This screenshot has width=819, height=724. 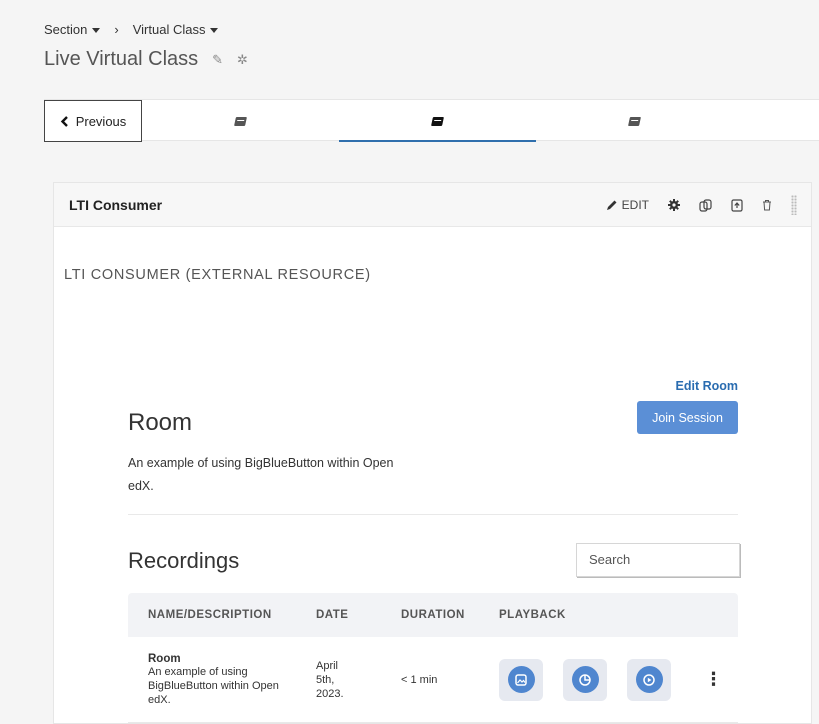 I want to click on recording-date-line: 5th,, so click(x=325, y=679).